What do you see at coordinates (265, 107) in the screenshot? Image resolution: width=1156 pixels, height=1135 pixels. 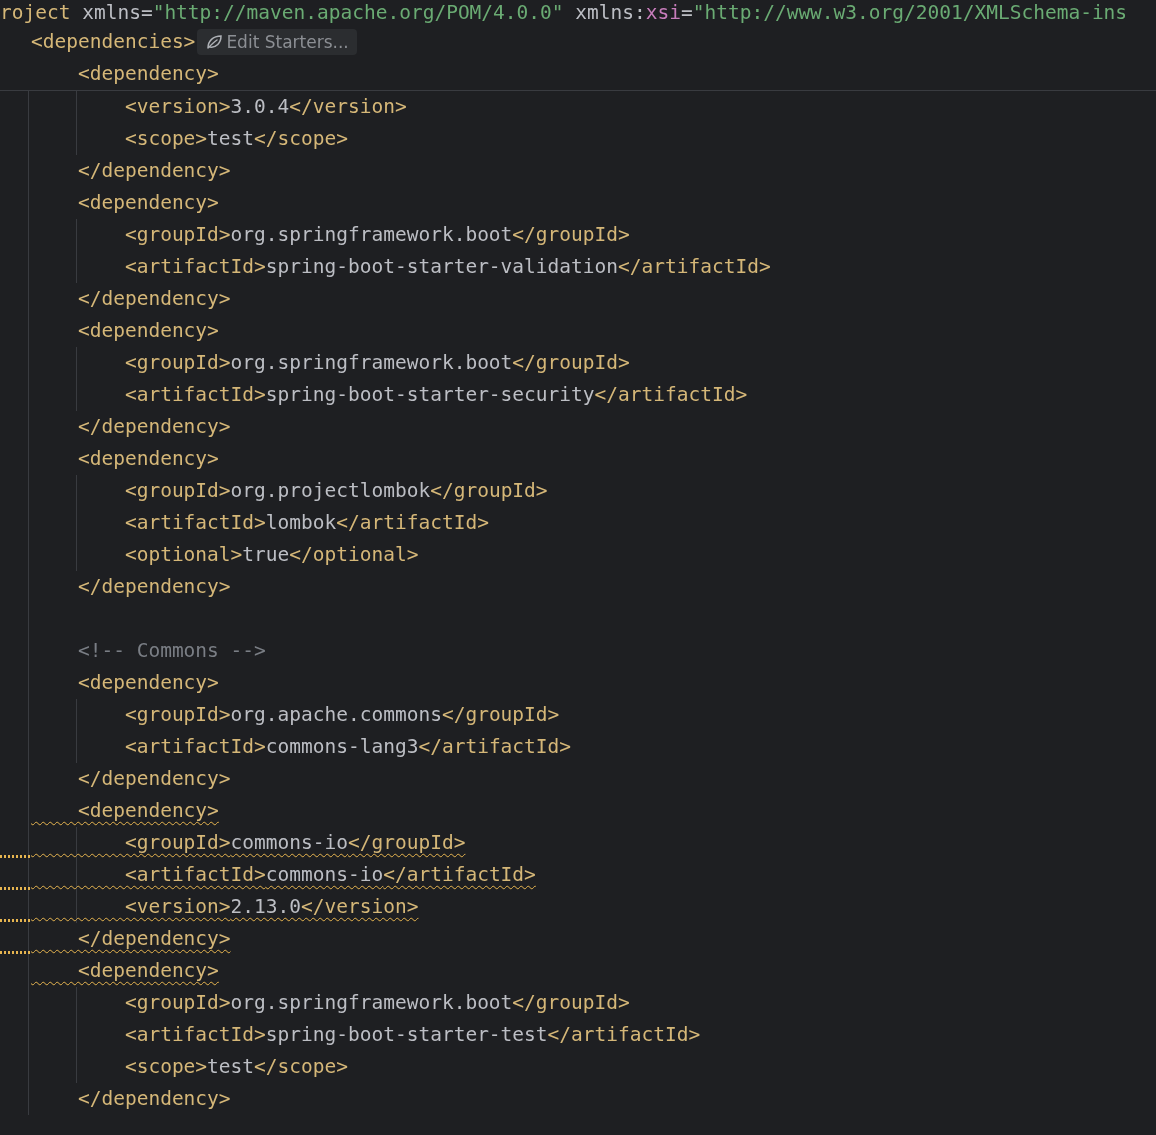 I see `code-line: <version>3.0.4</version>` at bounding box center [265, 107].